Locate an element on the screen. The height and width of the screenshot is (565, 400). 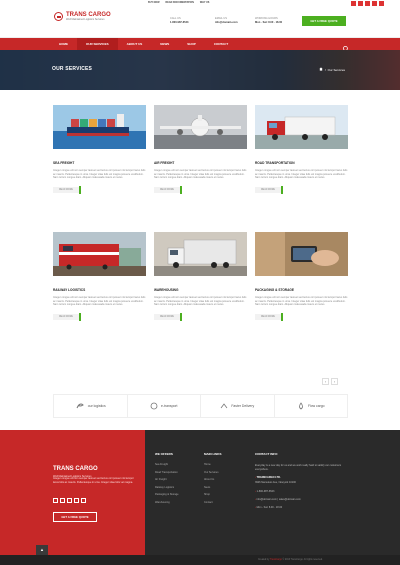
call-value: 1-800-987-6543 is located at coordinates (179, 22).